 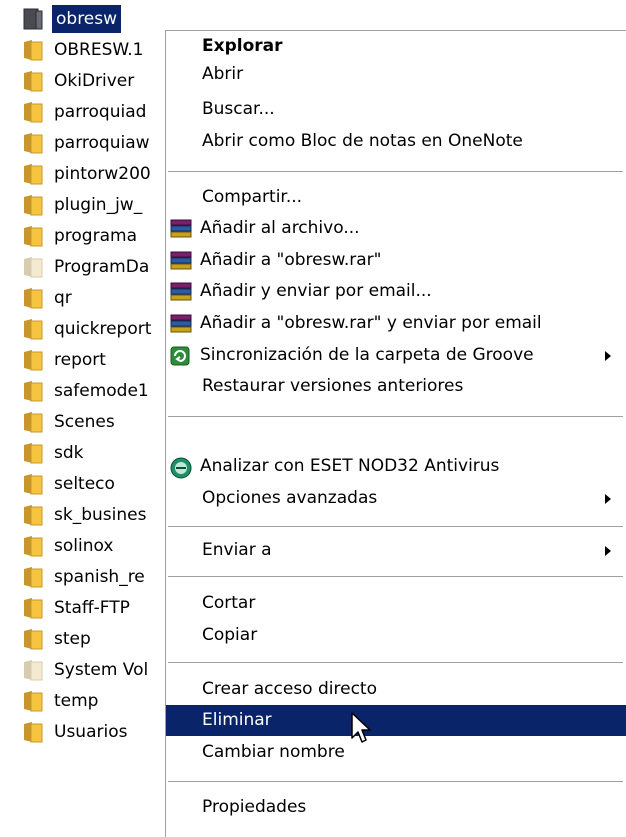 I want to click on file-list-item: spanish_re, so click(x=97, y=577).